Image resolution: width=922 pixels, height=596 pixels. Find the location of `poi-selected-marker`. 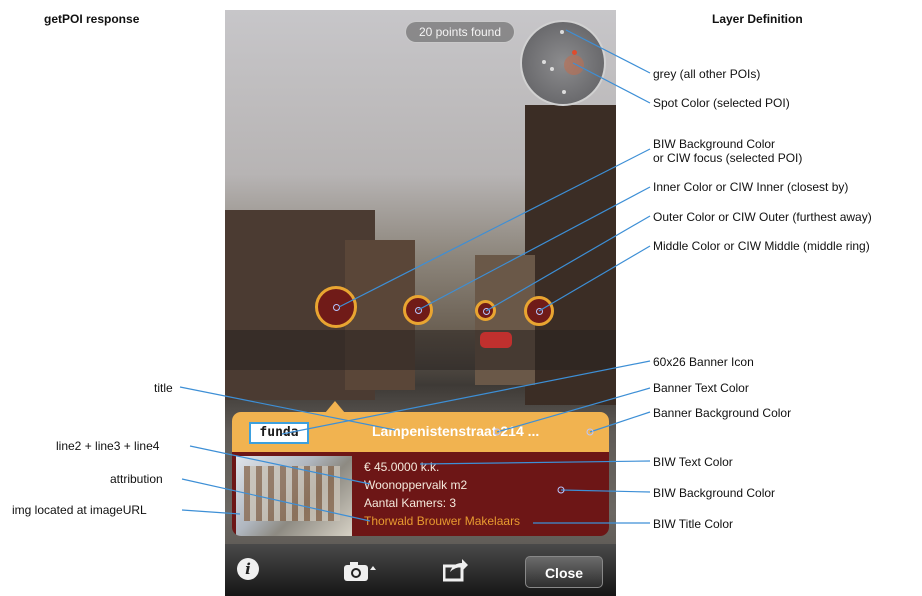

poi-selected-marker is located at coordinates (336, 307).